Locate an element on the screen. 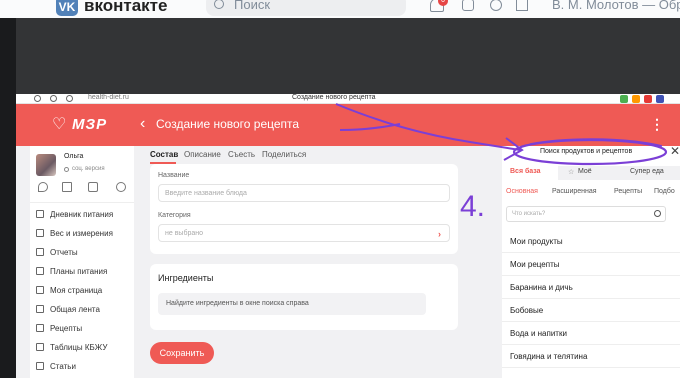 The width and height of the screenshot is (680, 378). user-name: Ольга is located at coordinates (73, 156).